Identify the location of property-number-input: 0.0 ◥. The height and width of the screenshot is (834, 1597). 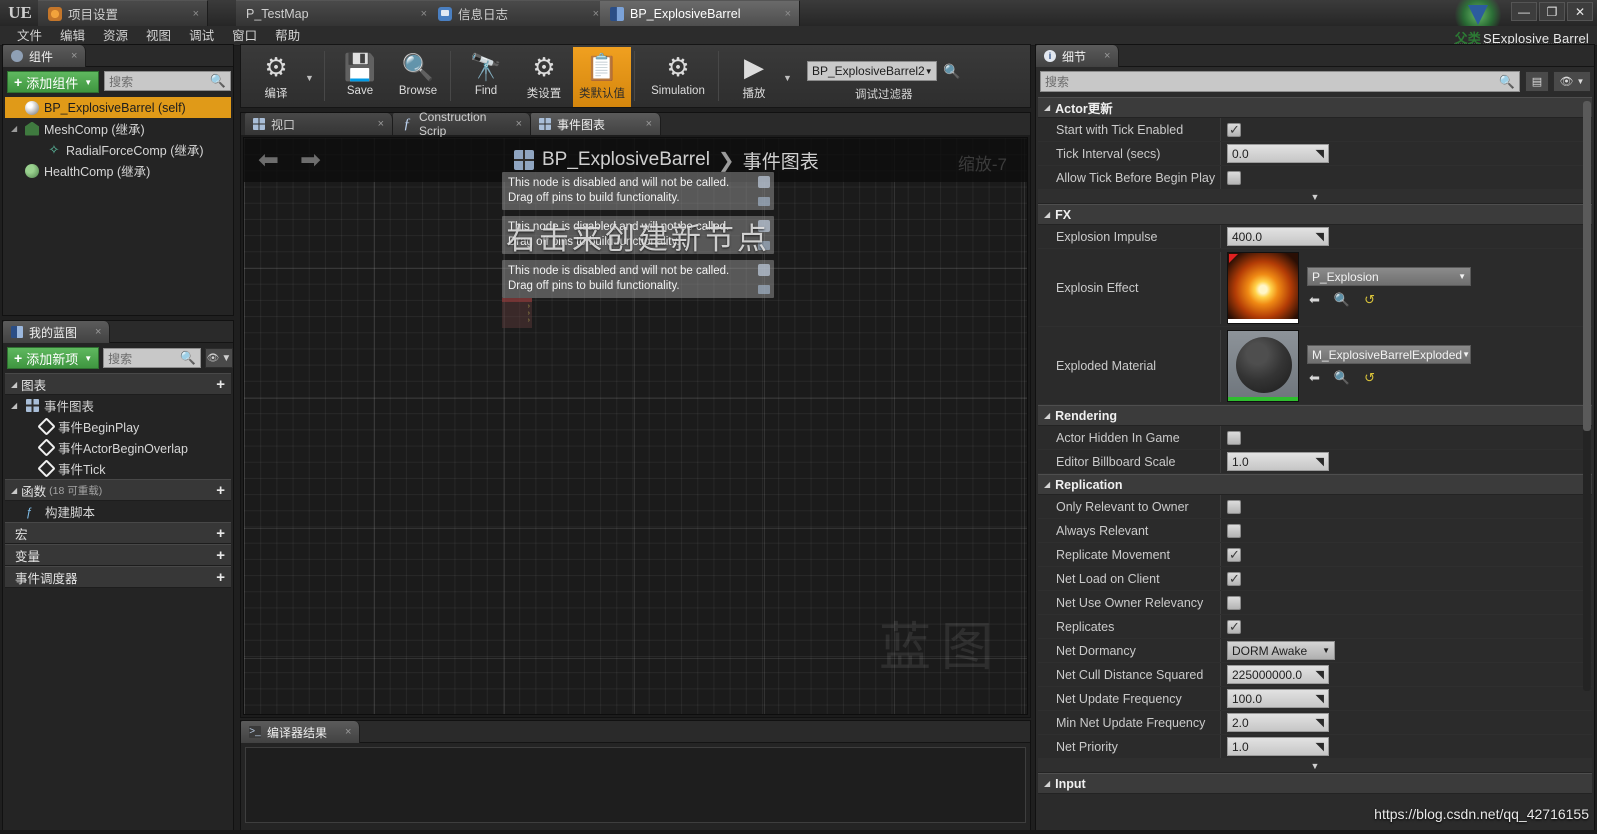
(1278, 153).